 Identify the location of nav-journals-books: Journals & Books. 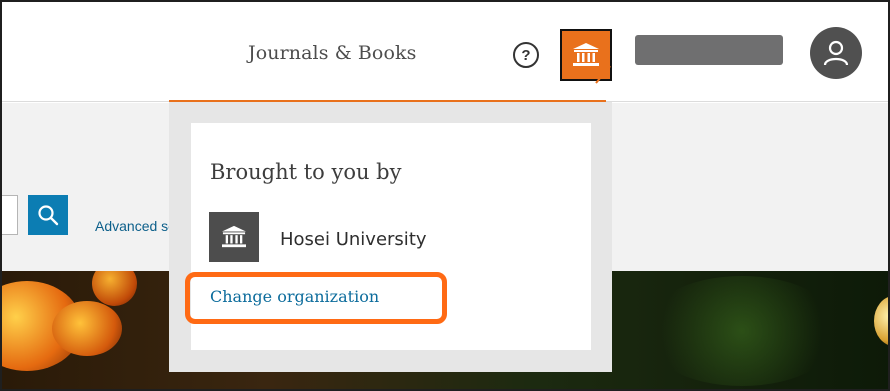
(332, 53).